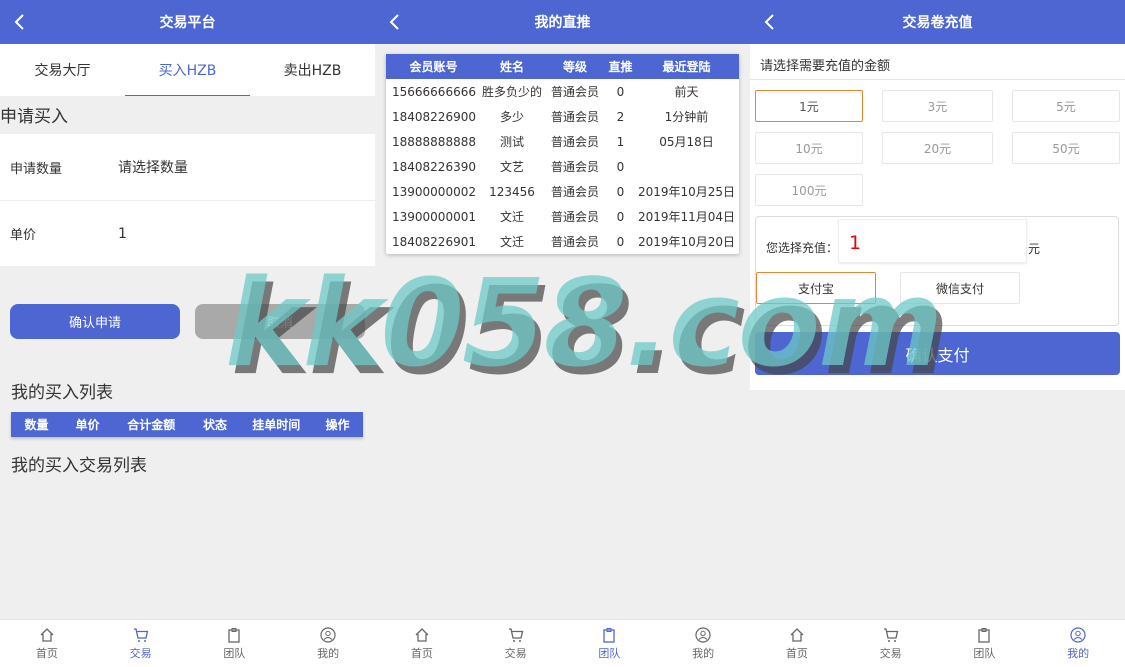  What do you see at coordinates (434, 141) in the screenshot?
I see `table-cell: 18888888888` at bounding box center [434, 141].